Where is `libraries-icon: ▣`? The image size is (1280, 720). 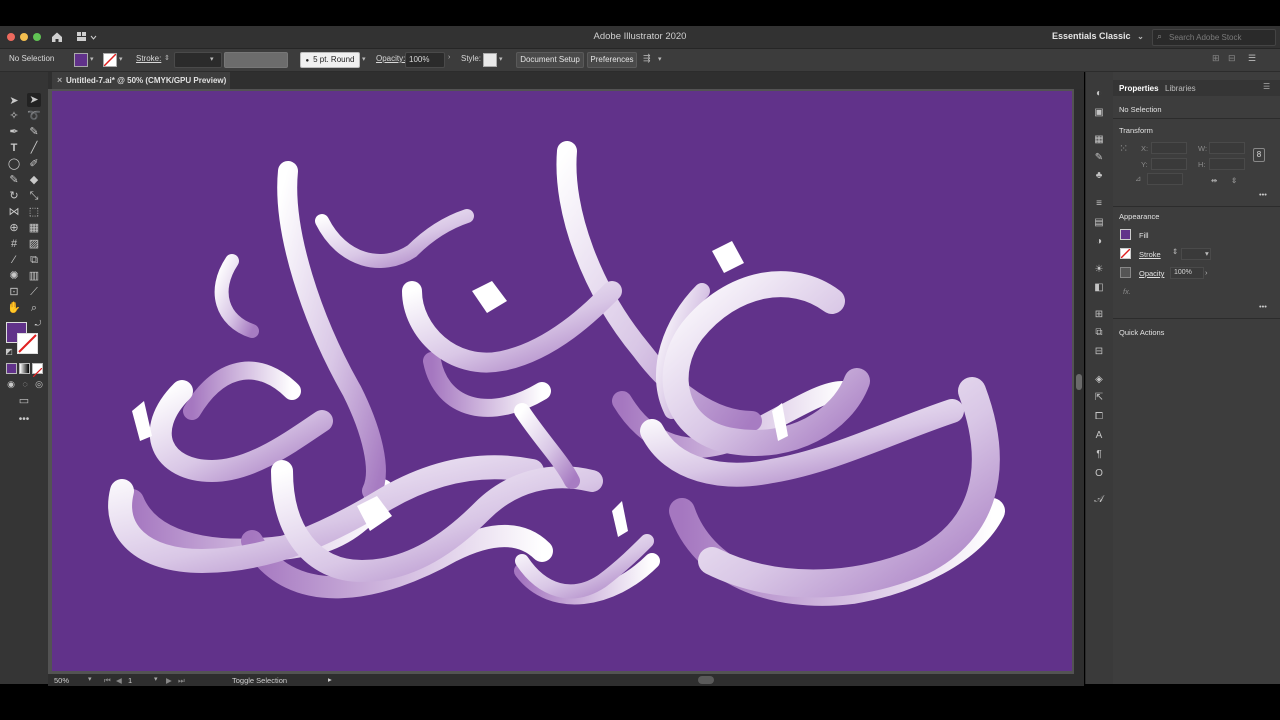 libraries-icon: ▣ is located at coordinates (1099, 113).